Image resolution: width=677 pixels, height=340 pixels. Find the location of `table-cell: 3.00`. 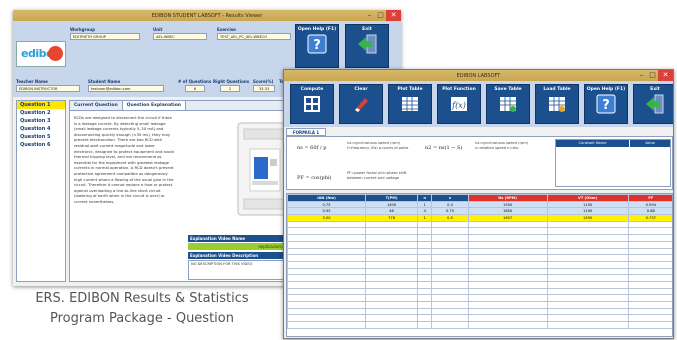

table-cell: 3.00 is located at coordinates (327, 218).